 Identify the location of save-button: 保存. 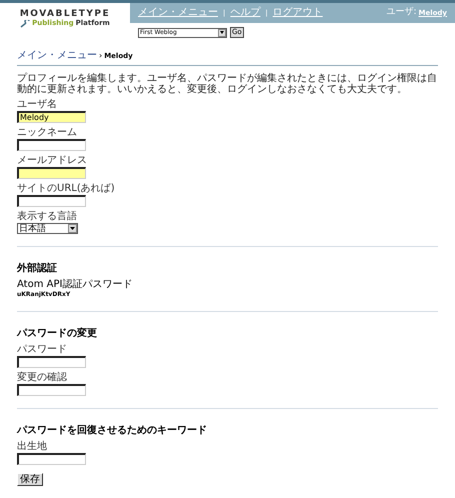
(30, 479).